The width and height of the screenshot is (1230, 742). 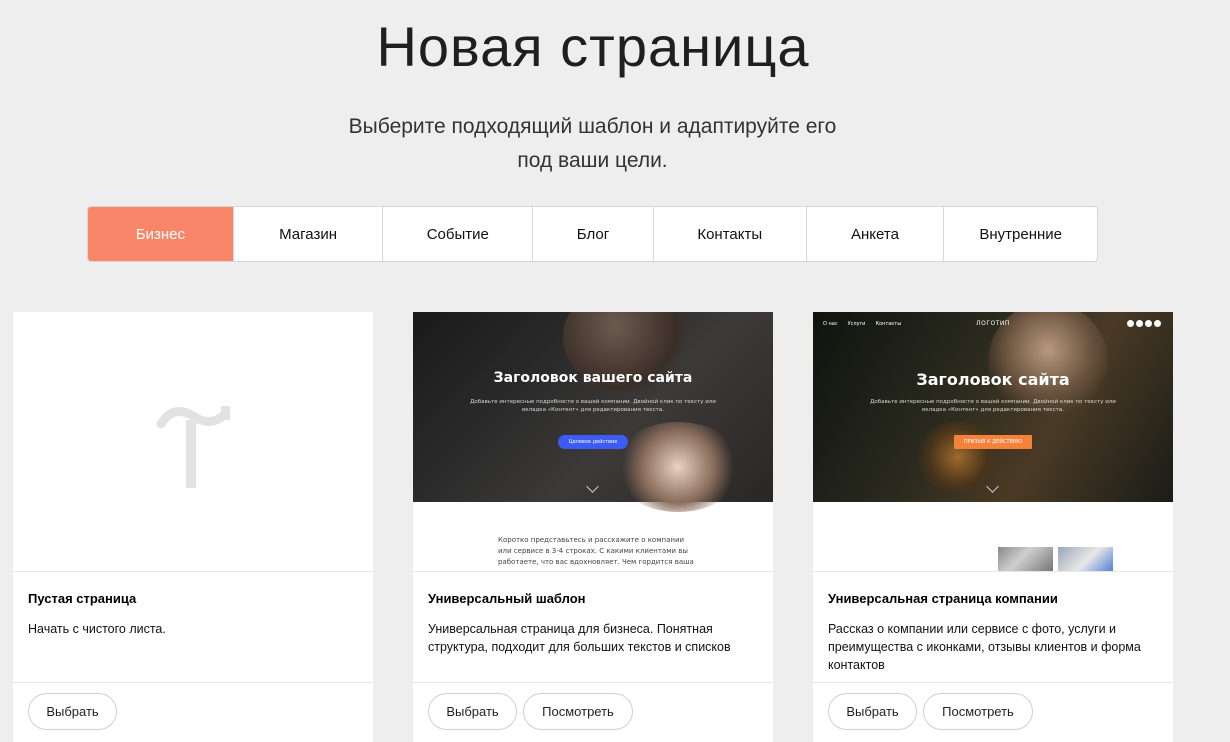 What do you see at coordinates (1148, 323) in the screenshot?
I see `vk-icon` at bounding box center [1148, 323].